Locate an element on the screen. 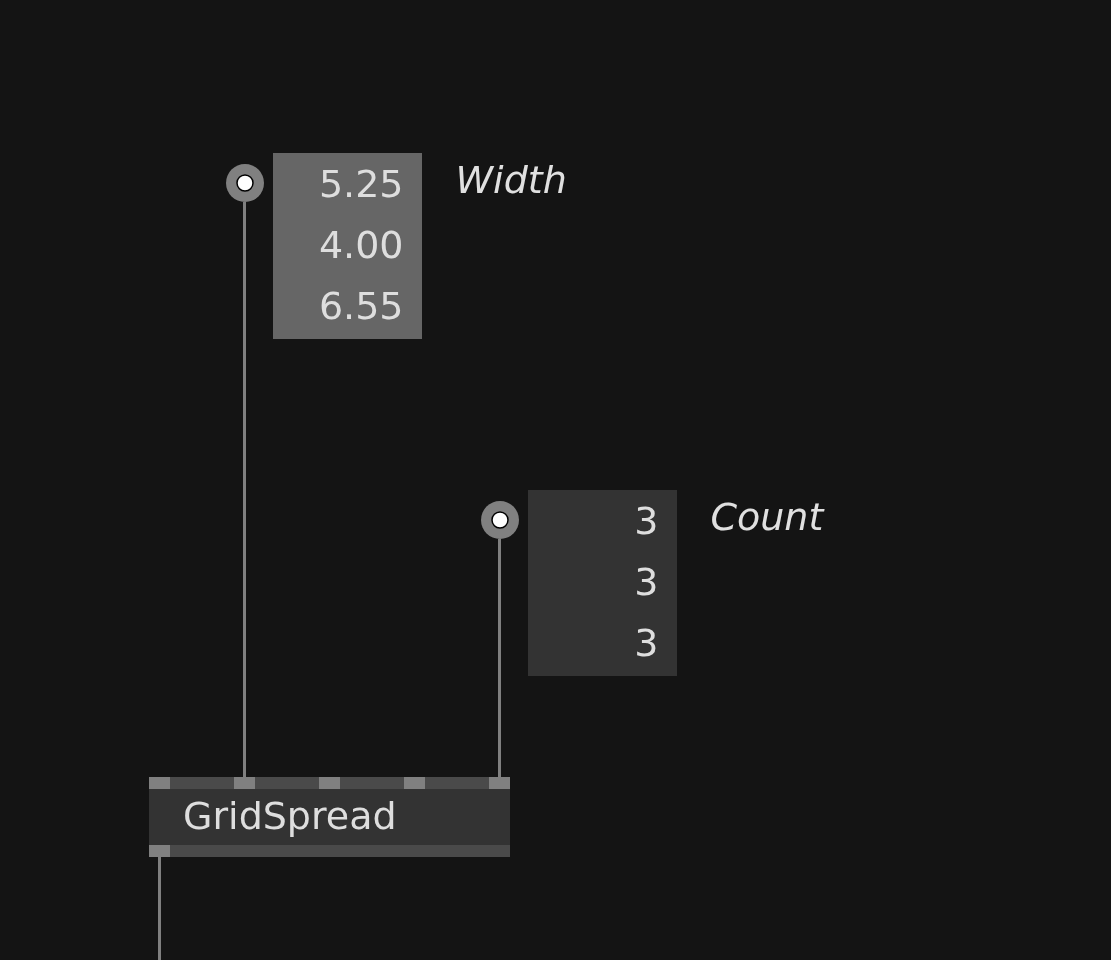 This screenshot has width=1111, height=960. value-field: 6.55 is located at coordinates (347, 306).